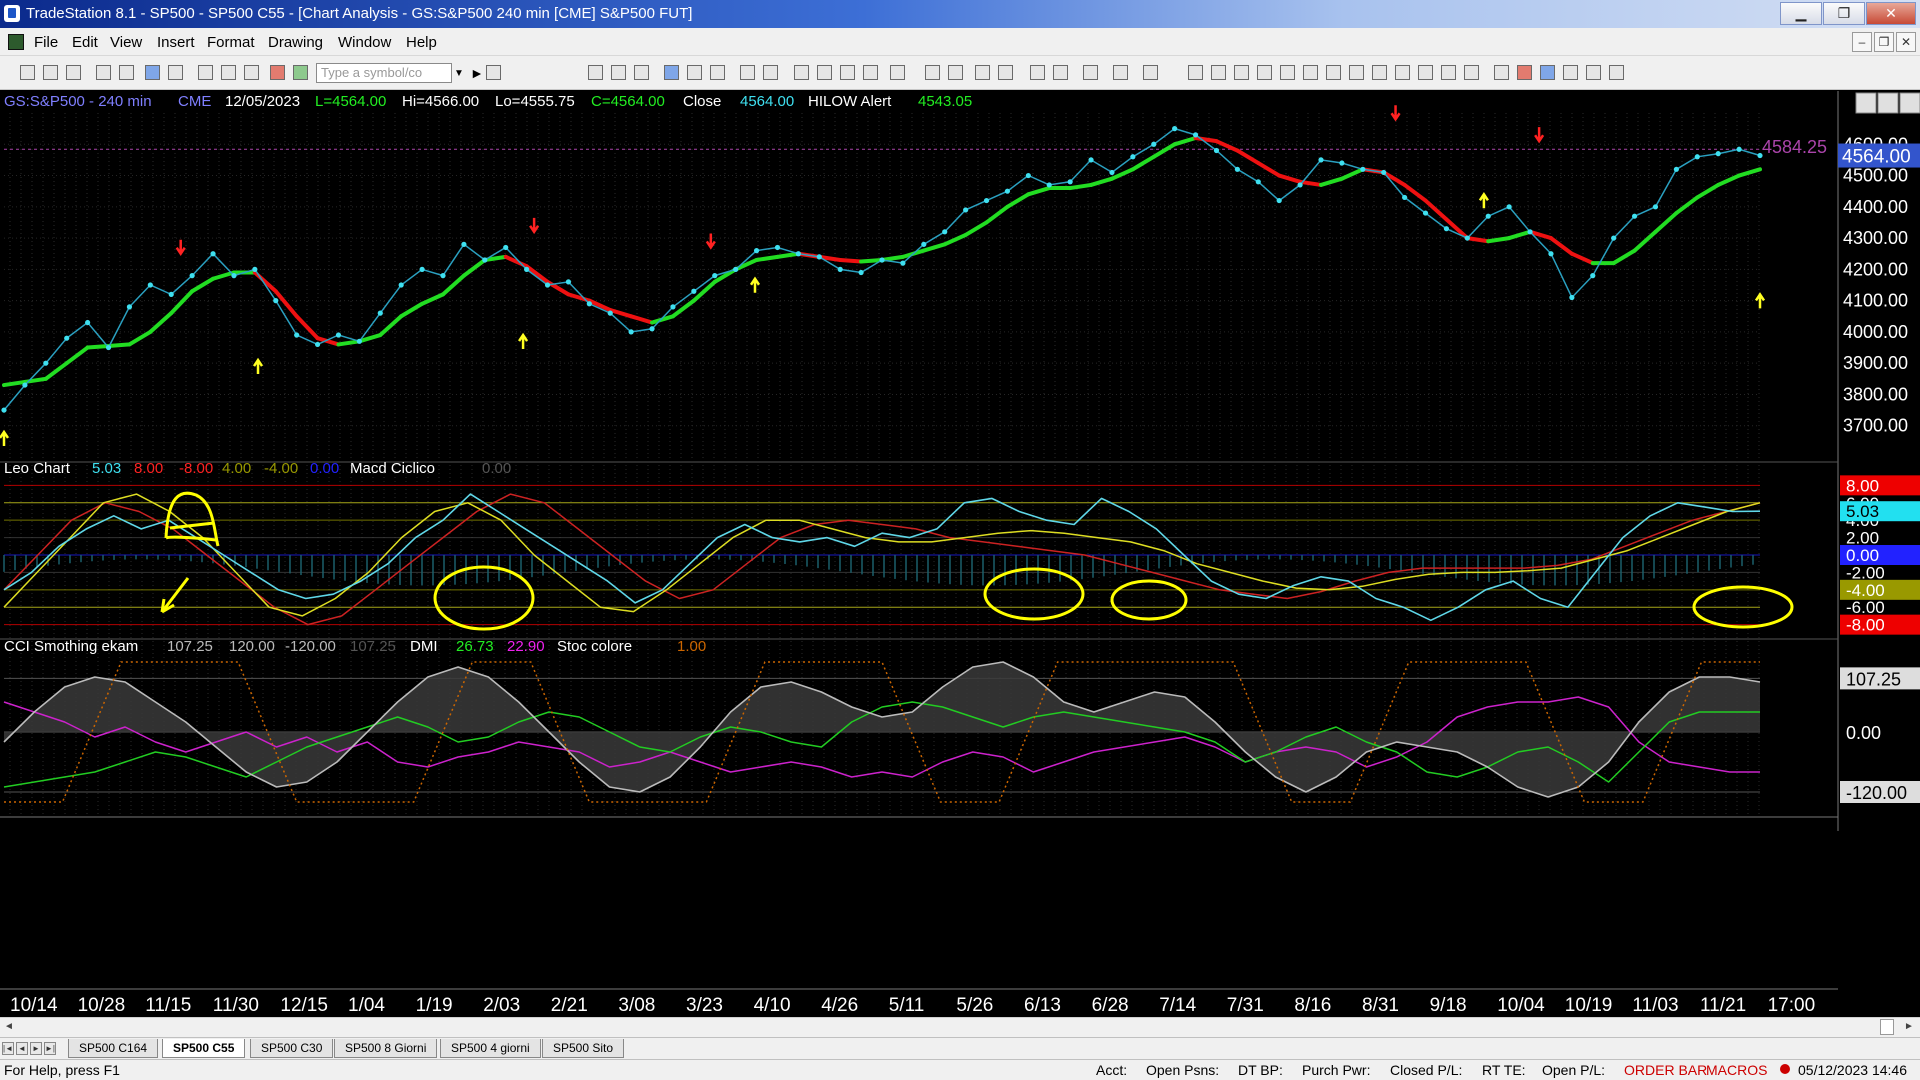 The height and width of the screenshot is (1080, 1920). What do you see at coordinates (1865, 590) in the screenshot?
I see `level-badge-text: -4.00` at bounding box center [1865, 590].